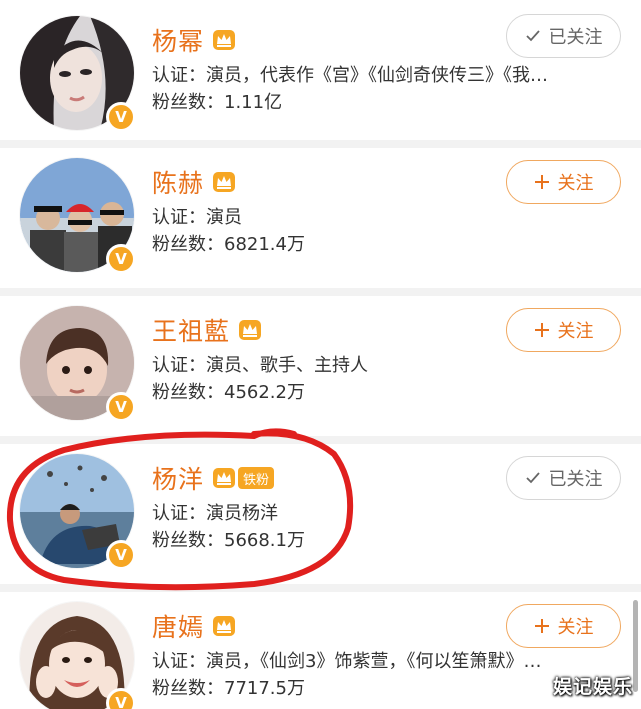 This screenshot has width=641, height=709. I want to click on verify-line: 认证：演员、歌手、主持人, so click(260, 365).